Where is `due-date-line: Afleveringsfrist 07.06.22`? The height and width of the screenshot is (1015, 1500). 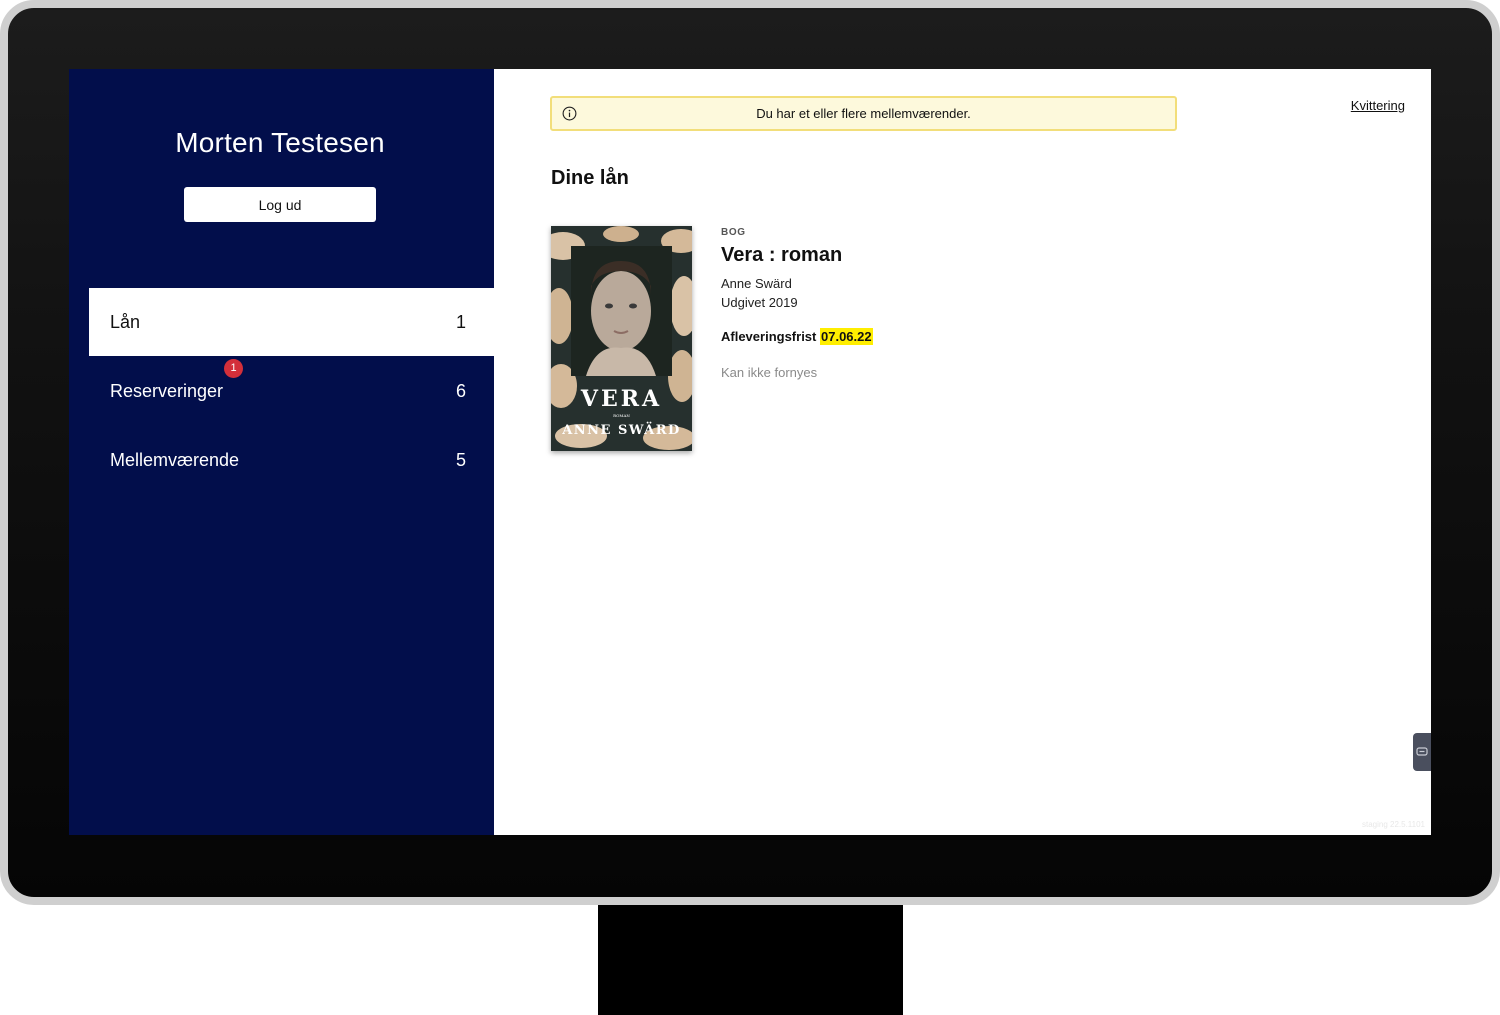
due-date-line: Afleveringsfrist 07.06.22 is located at coordinates (797, 336).